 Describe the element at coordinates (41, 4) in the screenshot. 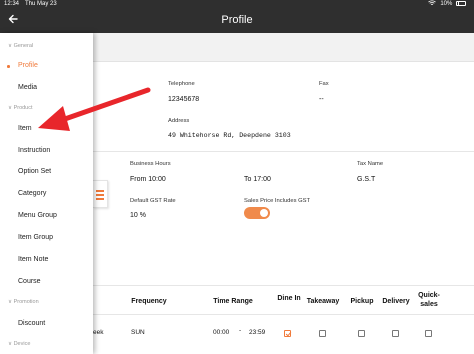

I see `status-date: Thu May 23` at that location.